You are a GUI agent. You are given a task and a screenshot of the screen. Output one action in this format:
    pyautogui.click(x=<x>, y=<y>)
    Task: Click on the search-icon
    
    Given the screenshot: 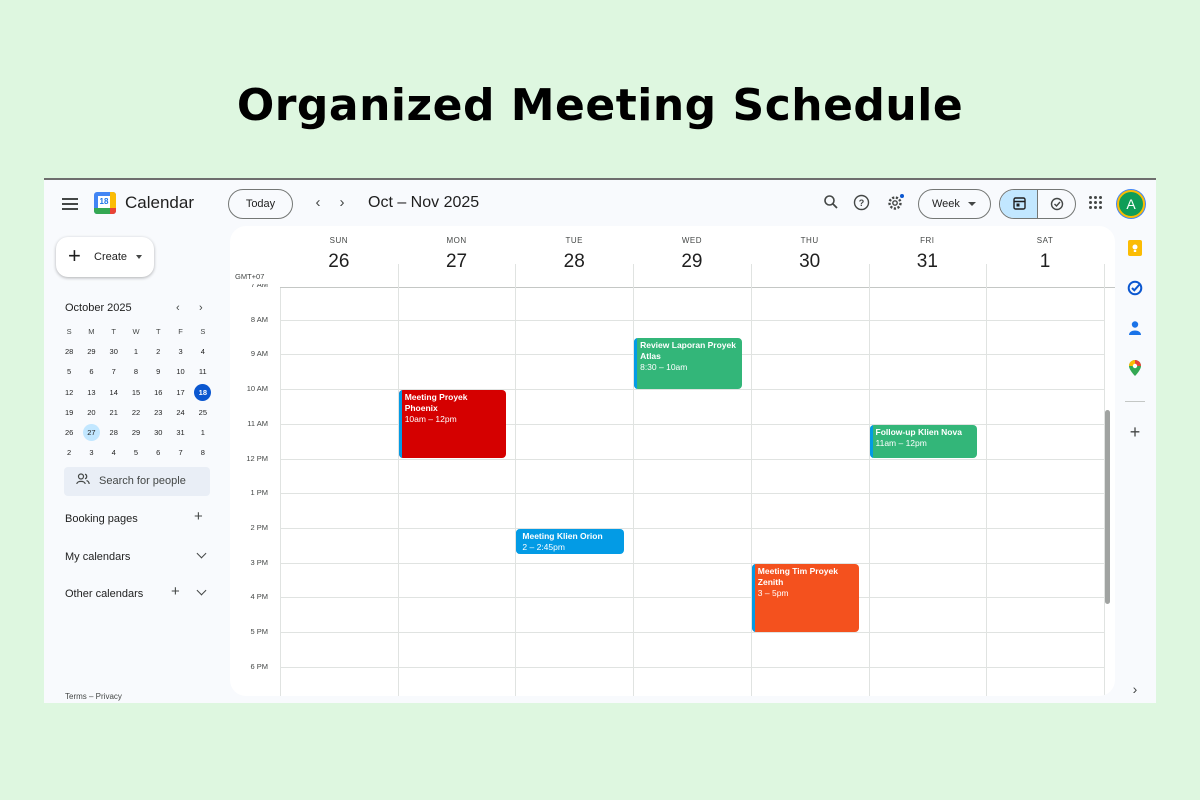 What is the action you would take?
    pyautogui.click(x=831, y=203)
    